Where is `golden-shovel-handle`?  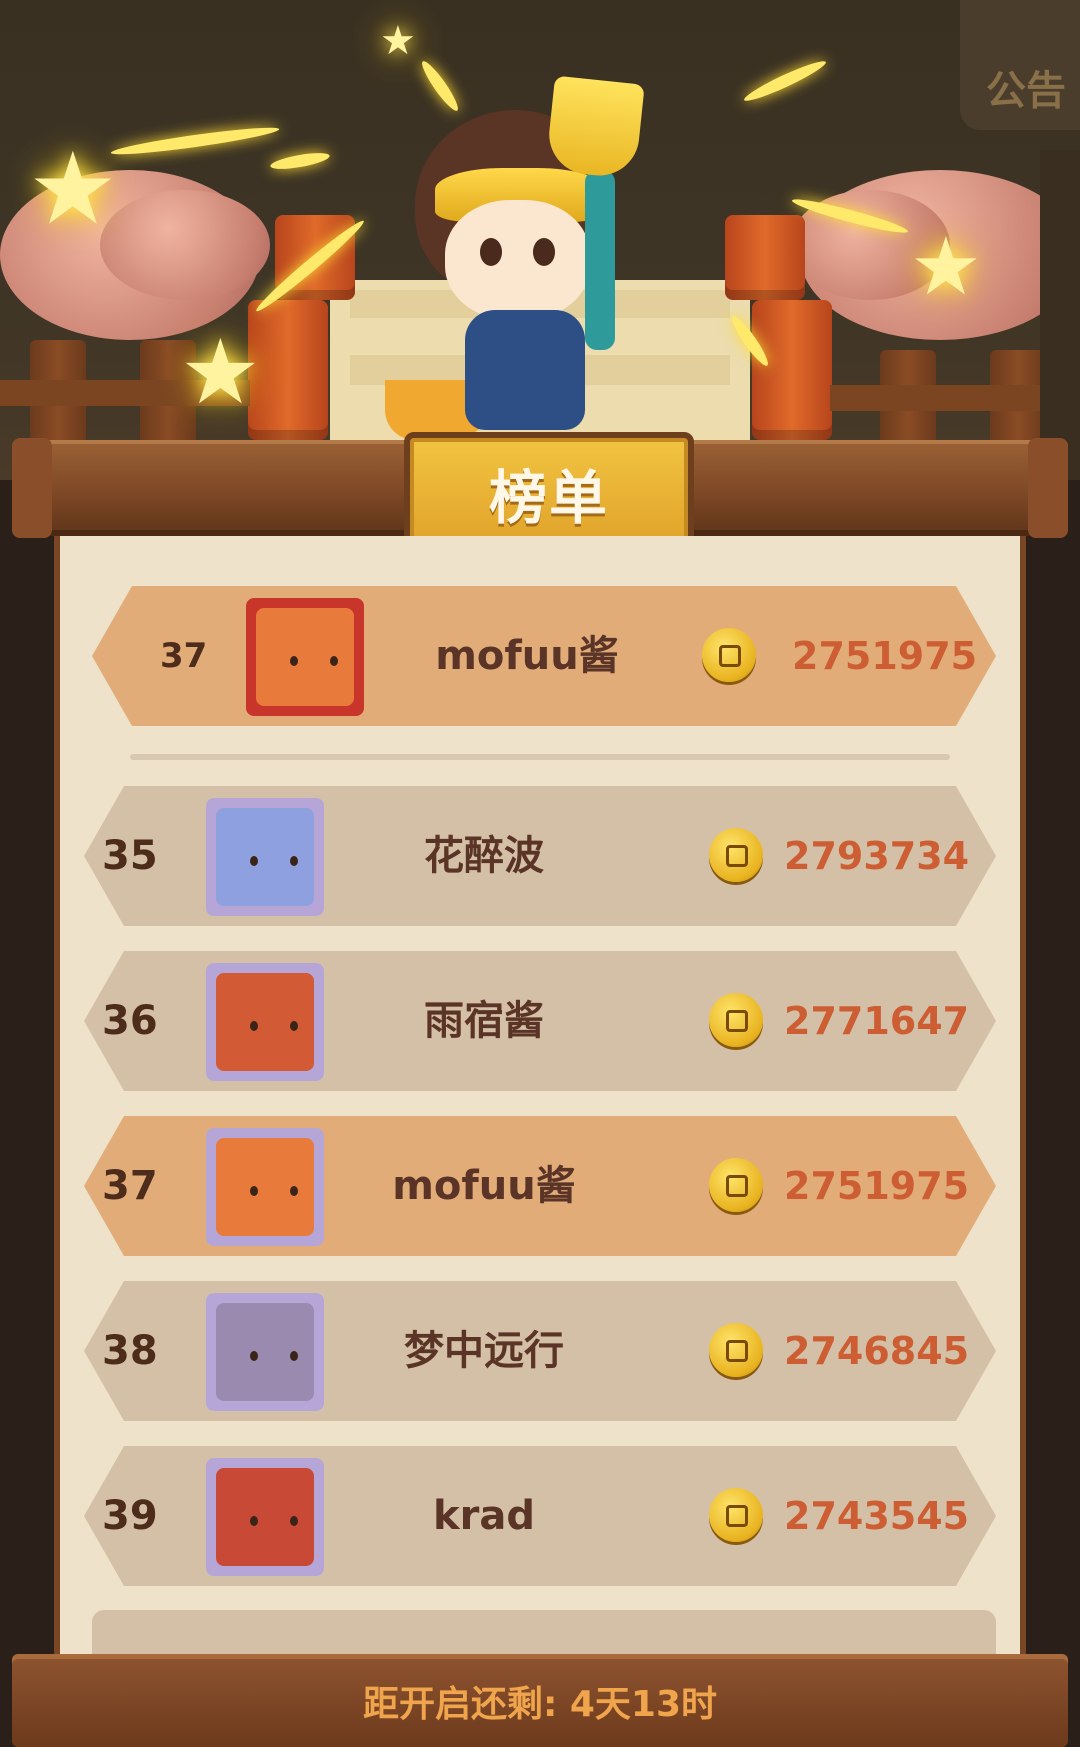
golden-shovel-handle is located at coordinates (600, 260).